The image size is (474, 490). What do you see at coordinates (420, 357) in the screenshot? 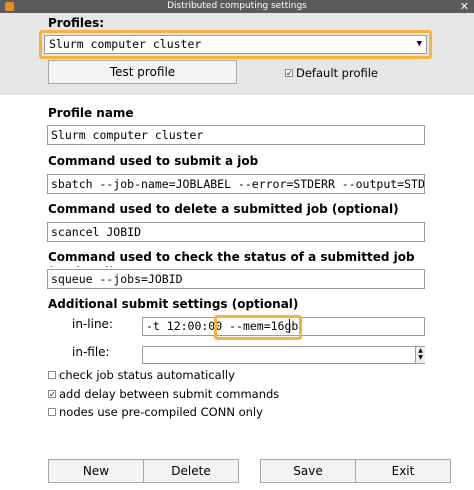
I see `spin-down-icon: ▼` at bounding box center [420, 357].